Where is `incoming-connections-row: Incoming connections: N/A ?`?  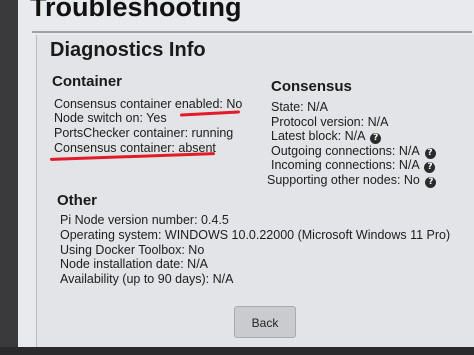 incoming-connections-row: Incoming connections: N/A ? is located at coordinates (353, 165).